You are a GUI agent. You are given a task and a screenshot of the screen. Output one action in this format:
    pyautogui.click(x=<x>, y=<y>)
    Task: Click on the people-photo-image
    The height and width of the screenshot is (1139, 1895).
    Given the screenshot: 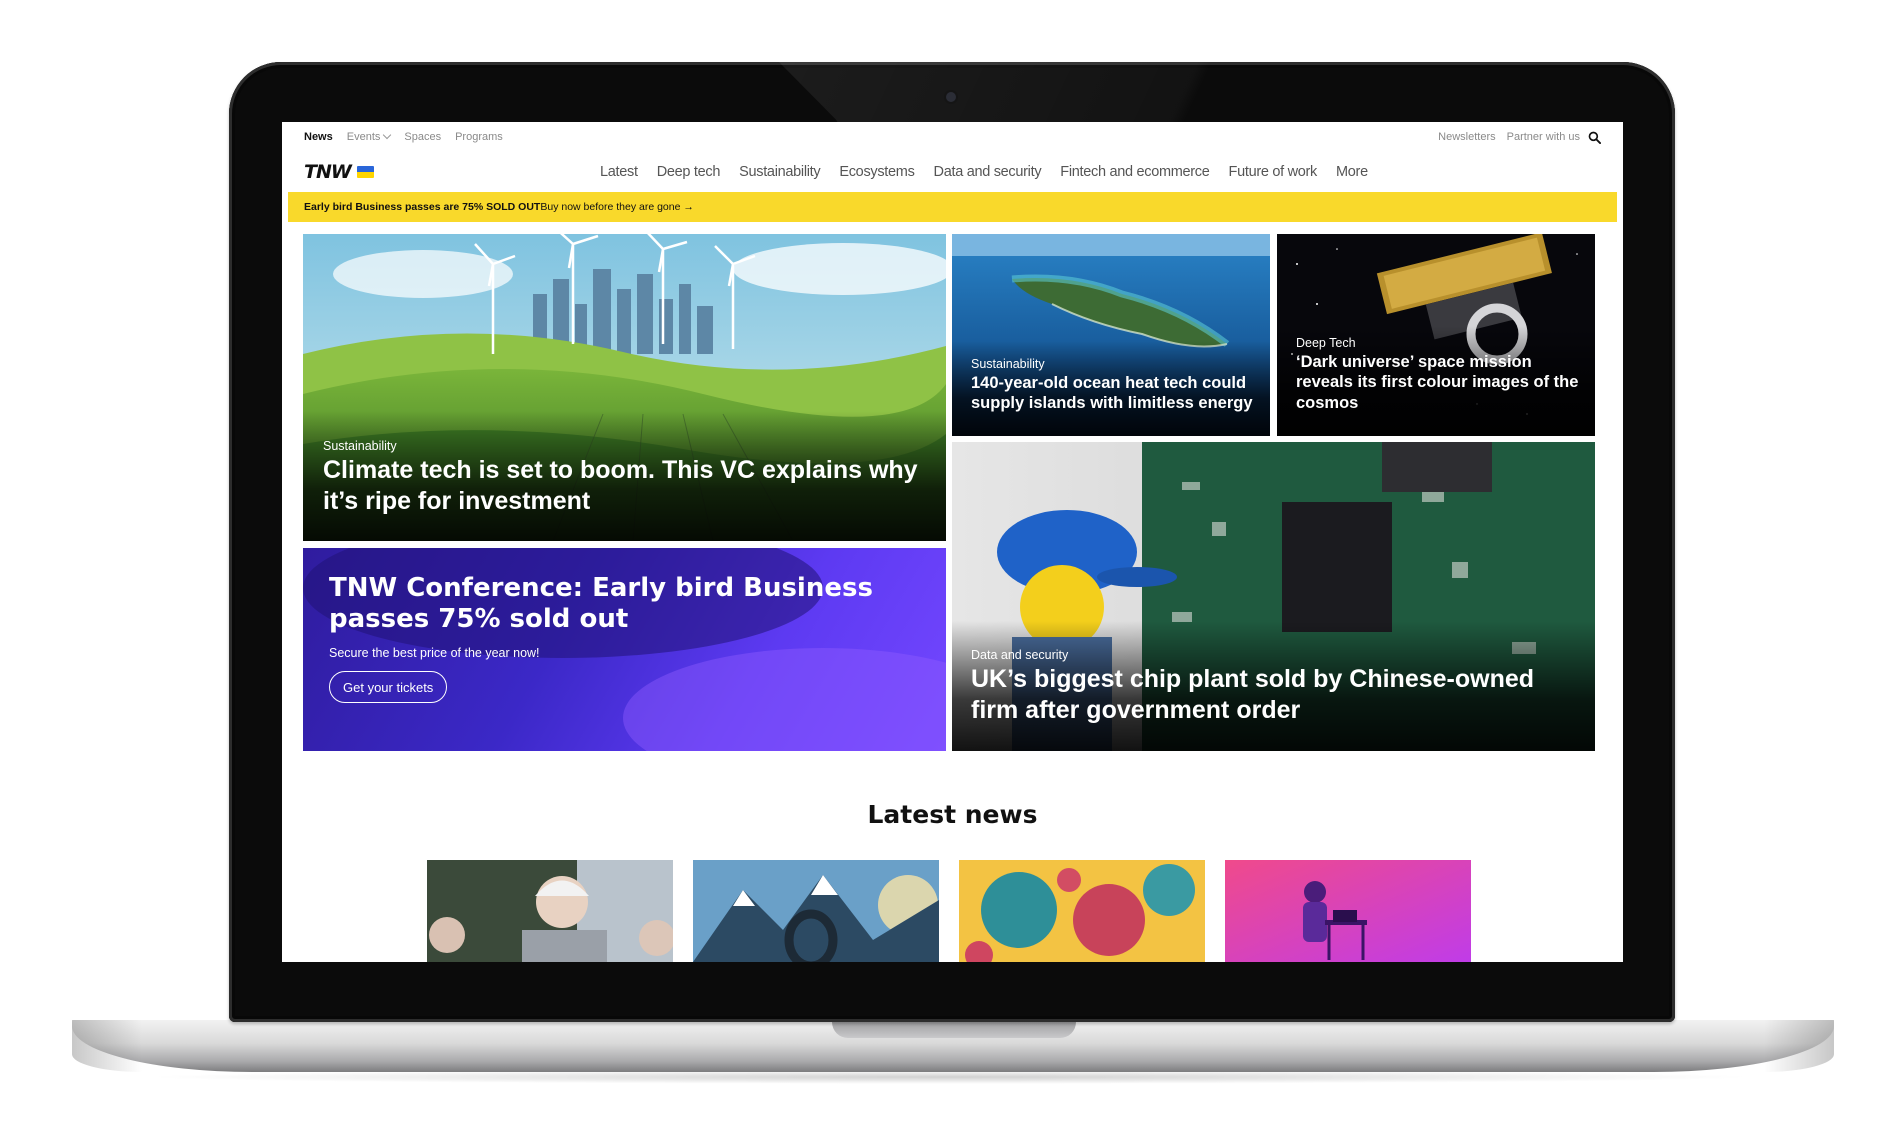 What is the action you would take?
    pyautogui.click(x=550, y=911)
    